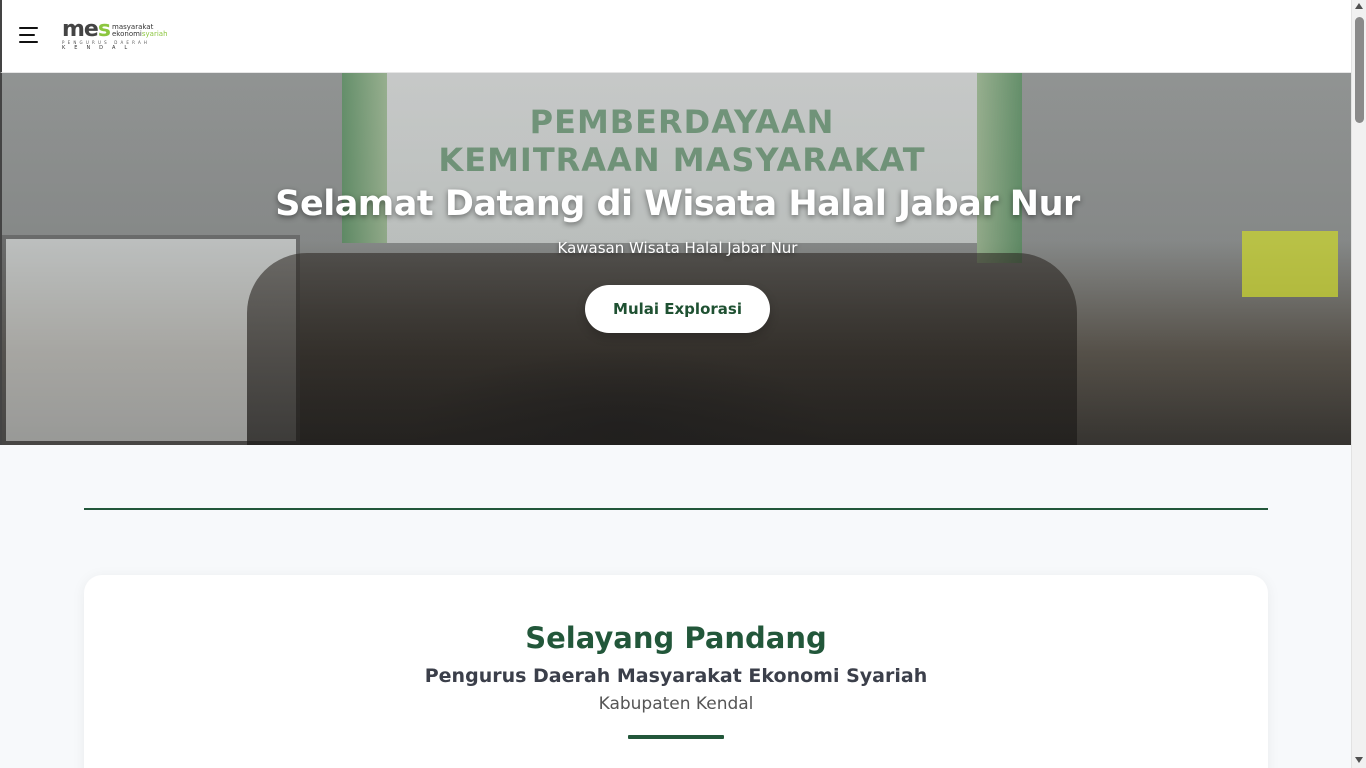 This screenshot has width=1366, height=768. Describe the element at coordinates (154, 34) in the screenshot. I see `logo-line-2b: syariah` at that location.